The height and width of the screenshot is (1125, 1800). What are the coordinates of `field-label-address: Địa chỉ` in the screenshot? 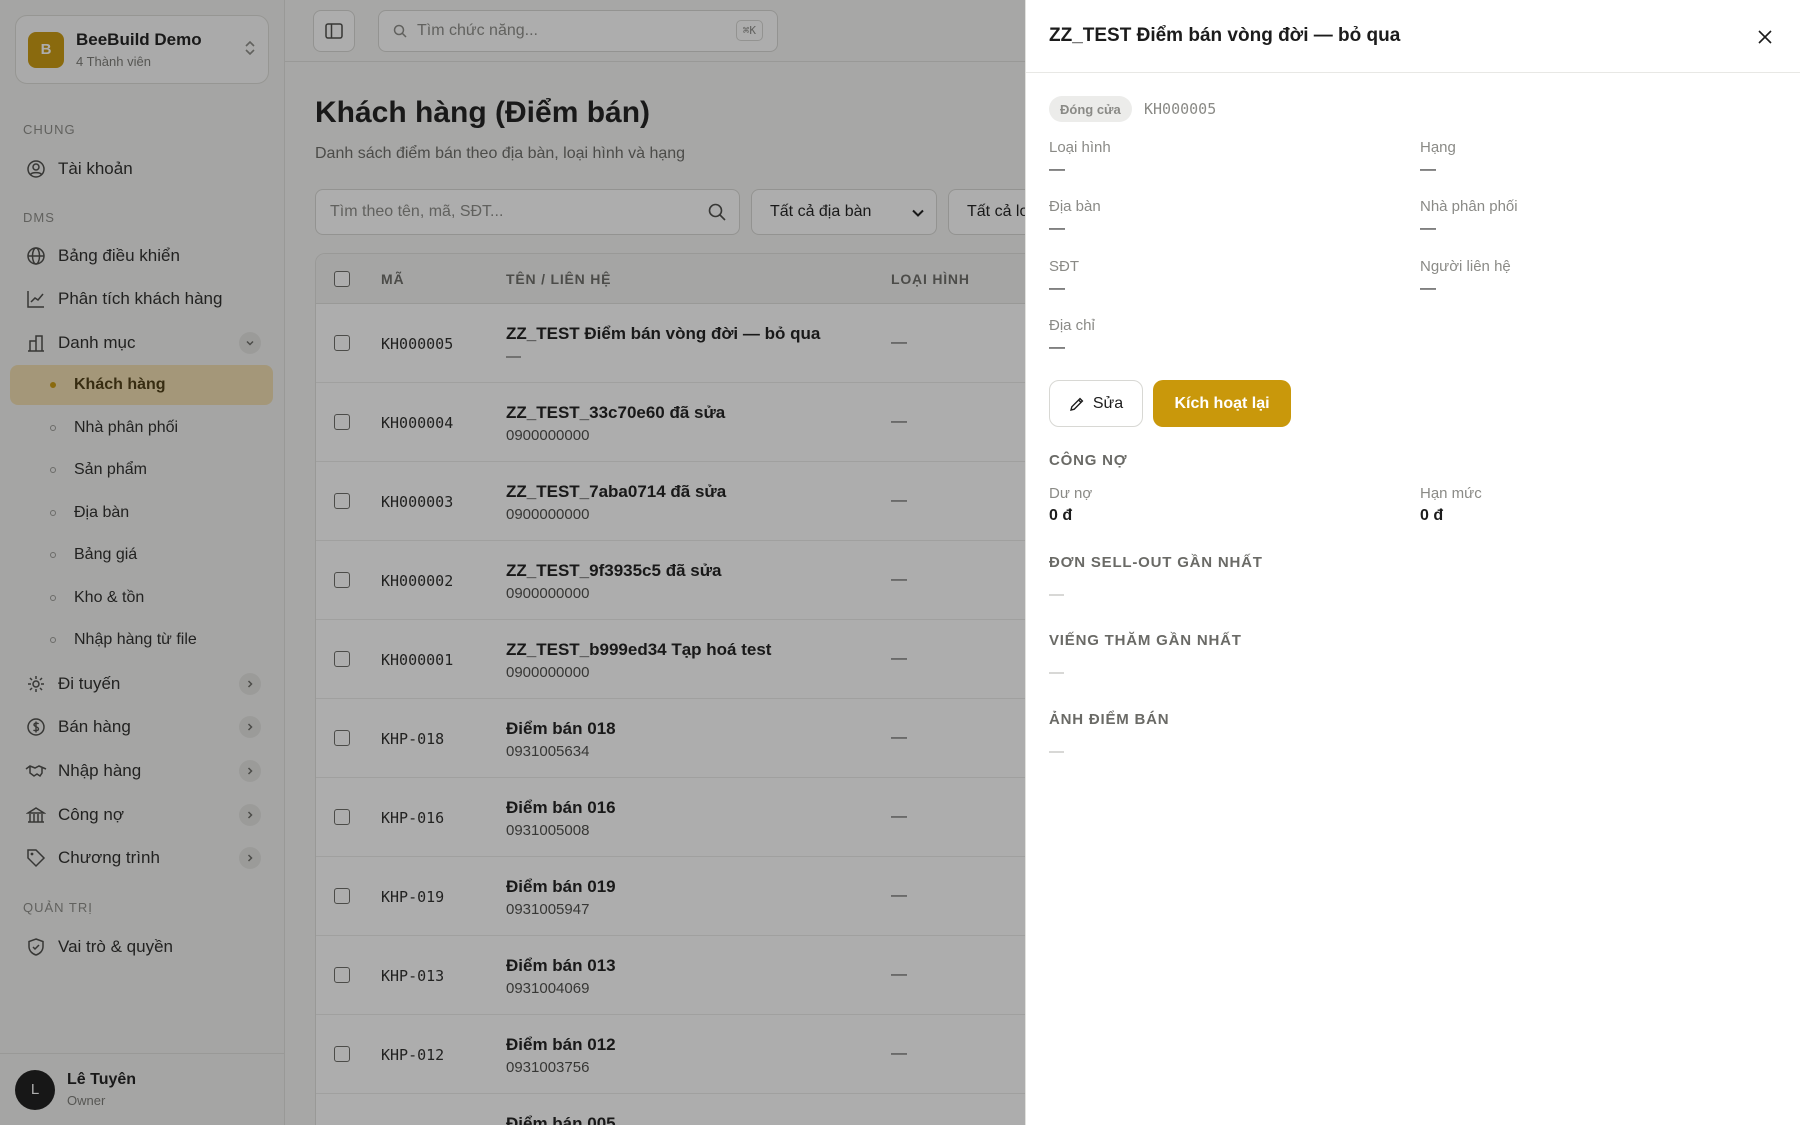 It's located at (1072, 325).